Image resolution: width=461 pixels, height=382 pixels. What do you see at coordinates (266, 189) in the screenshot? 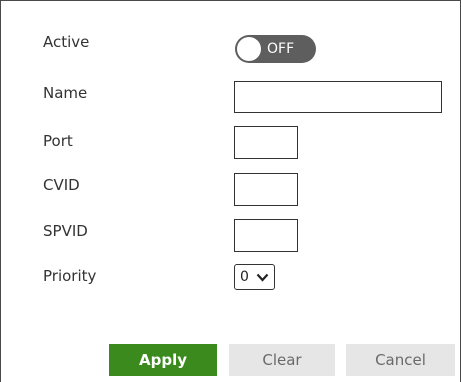
I see `cvid-input` at bounding box center [266, 189].